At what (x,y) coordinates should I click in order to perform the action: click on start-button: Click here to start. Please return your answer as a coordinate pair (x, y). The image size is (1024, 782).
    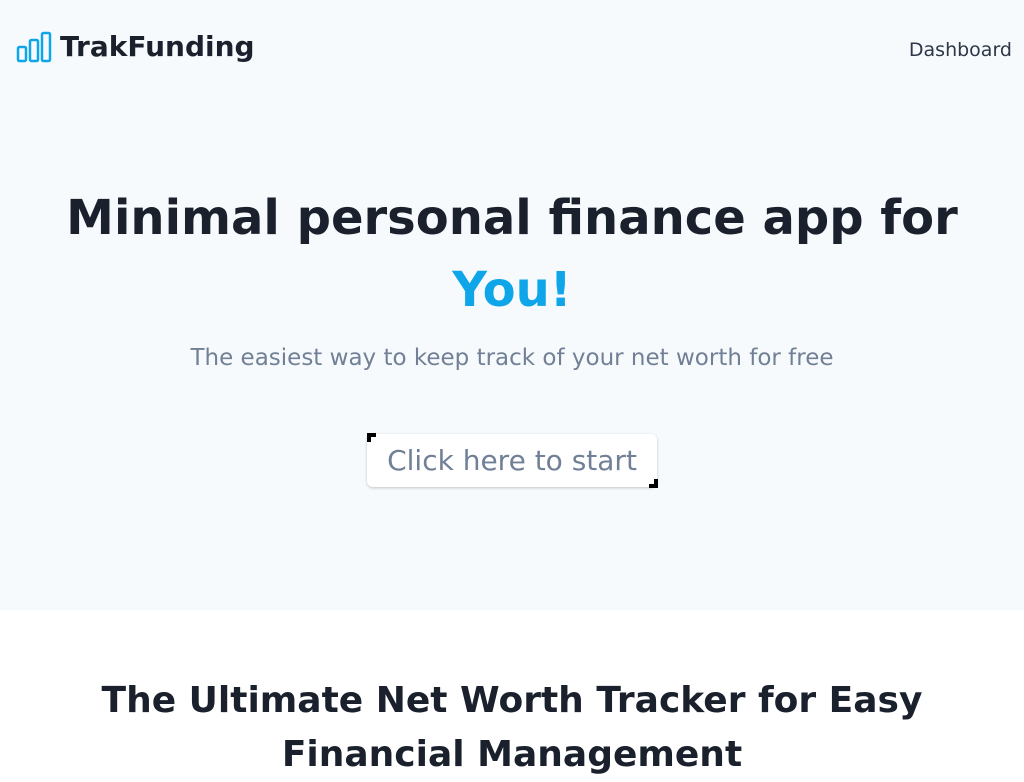
    Looking at the image, I should click on (512, 460).